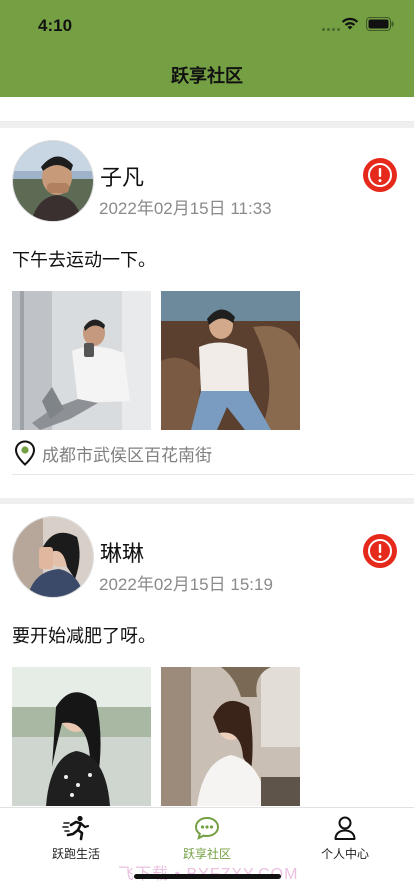  I want to click on wifi-icon, so click(350, 23).